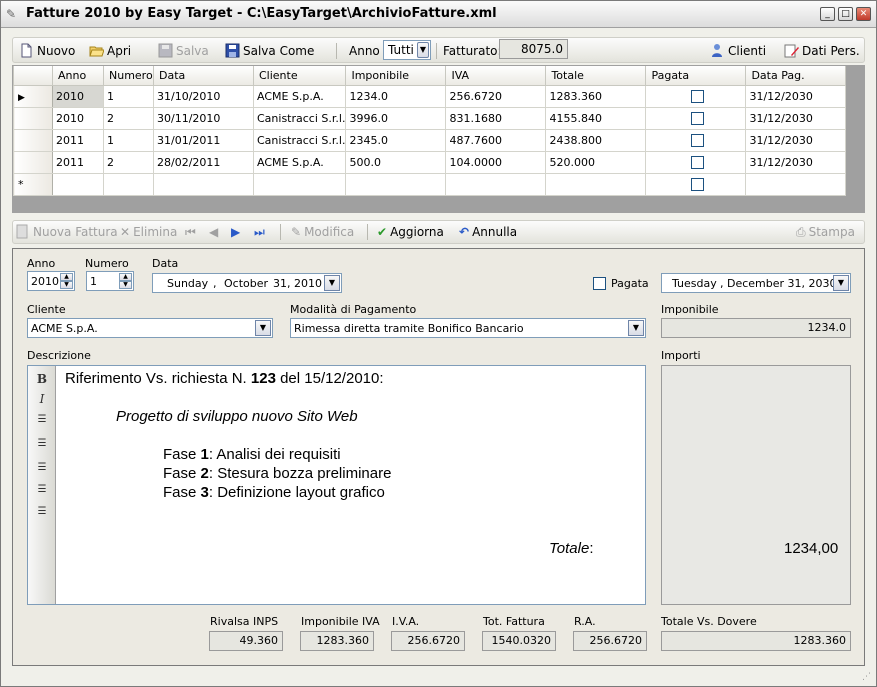  Describe the element at coordinates (203, 162) in the screenshot. I see `cell-data: 28/02/2011` at that location.